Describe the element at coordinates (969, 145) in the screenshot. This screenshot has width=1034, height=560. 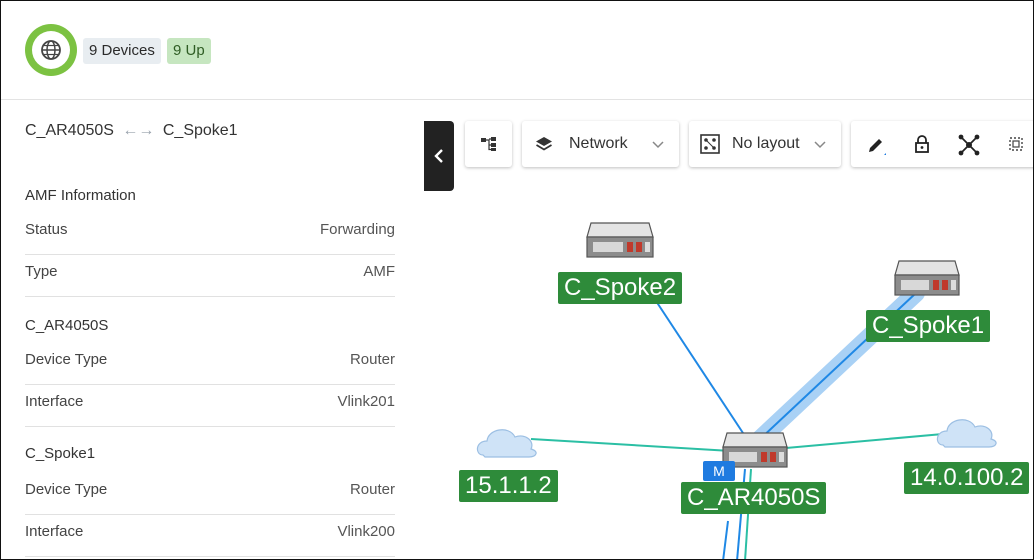
I see `network-nodes-icon` at that location.